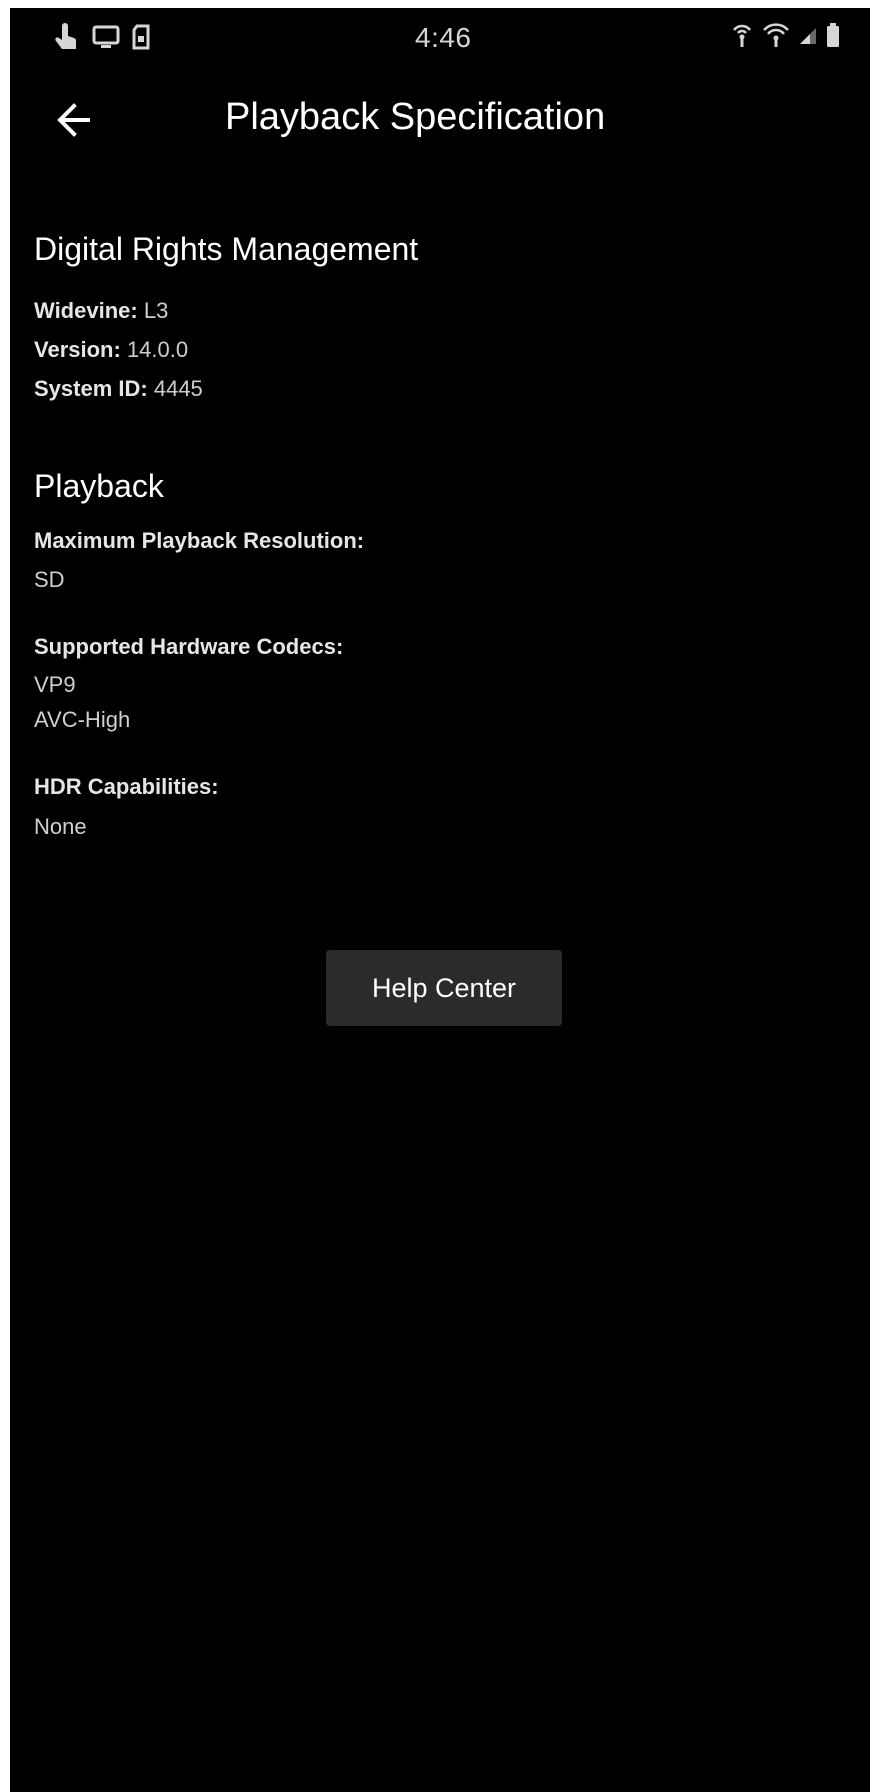 The width and height of the screenshot is (870, 1792). I want to click on version-value: 14.0.0, so click(157, 349).